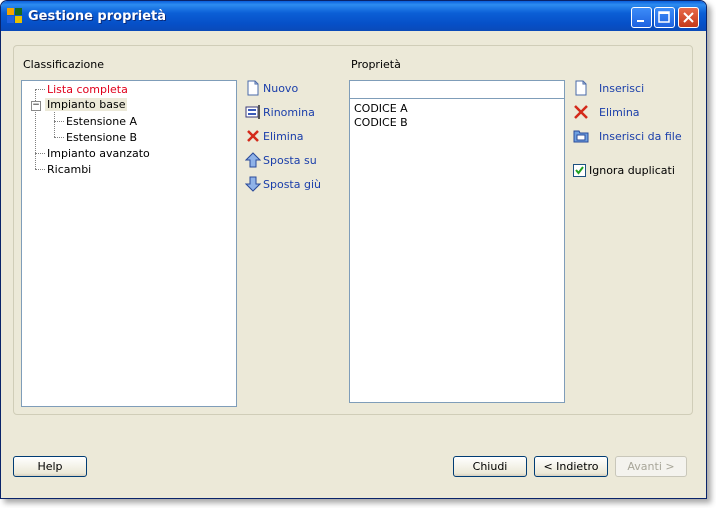  Describe the element at coordinates (86, 104) in the screenshot. I see `tree-item-impianto-base: Impianto base` at that location.